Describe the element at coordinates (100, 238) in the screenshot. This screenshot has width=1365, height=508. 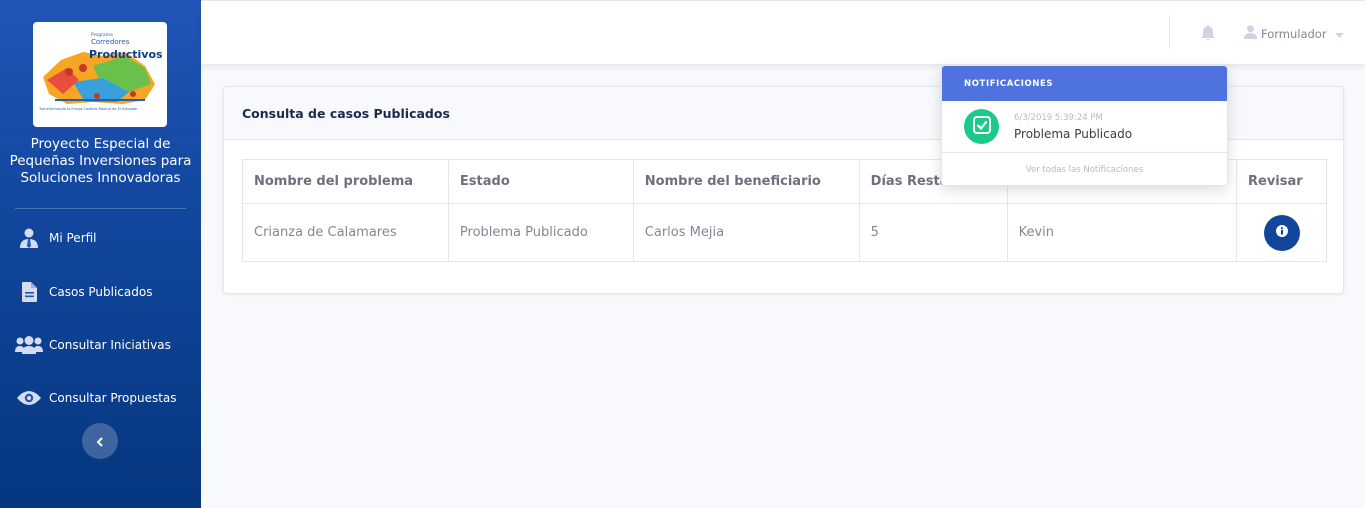
I see `sidebar-item-mi-perfil: Mi Perfil` at that location.